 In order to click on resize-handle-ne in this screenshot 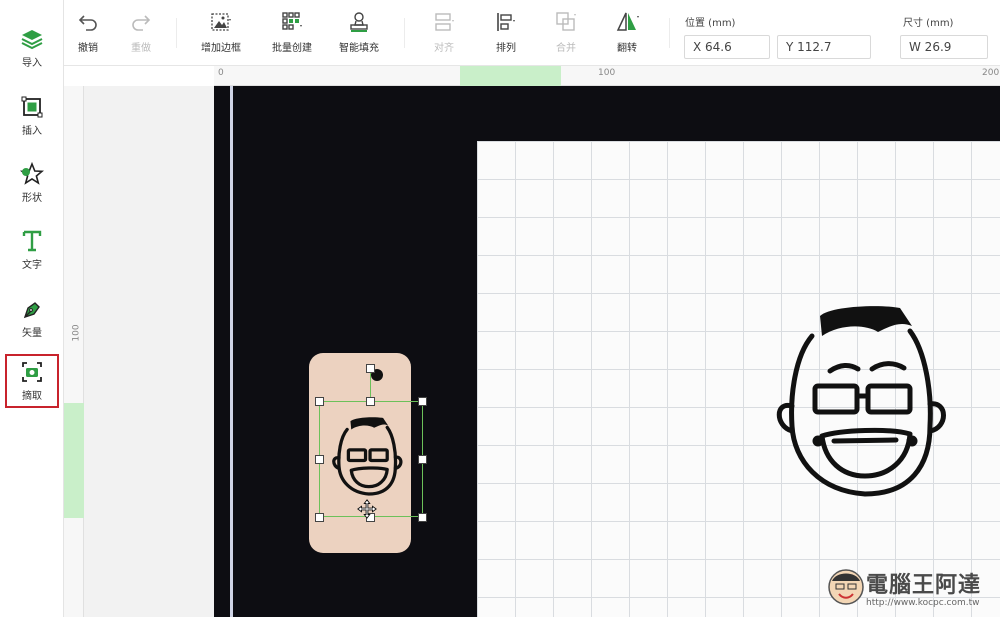, I will do `click(422, 401)`.